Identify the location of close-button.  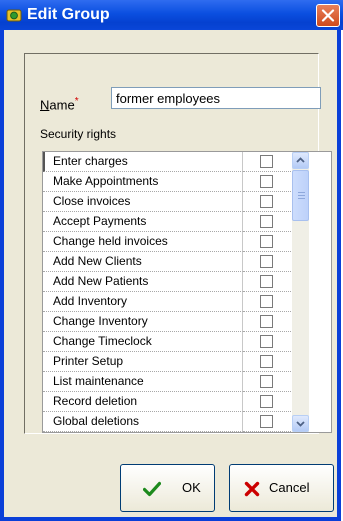
(328, 15).